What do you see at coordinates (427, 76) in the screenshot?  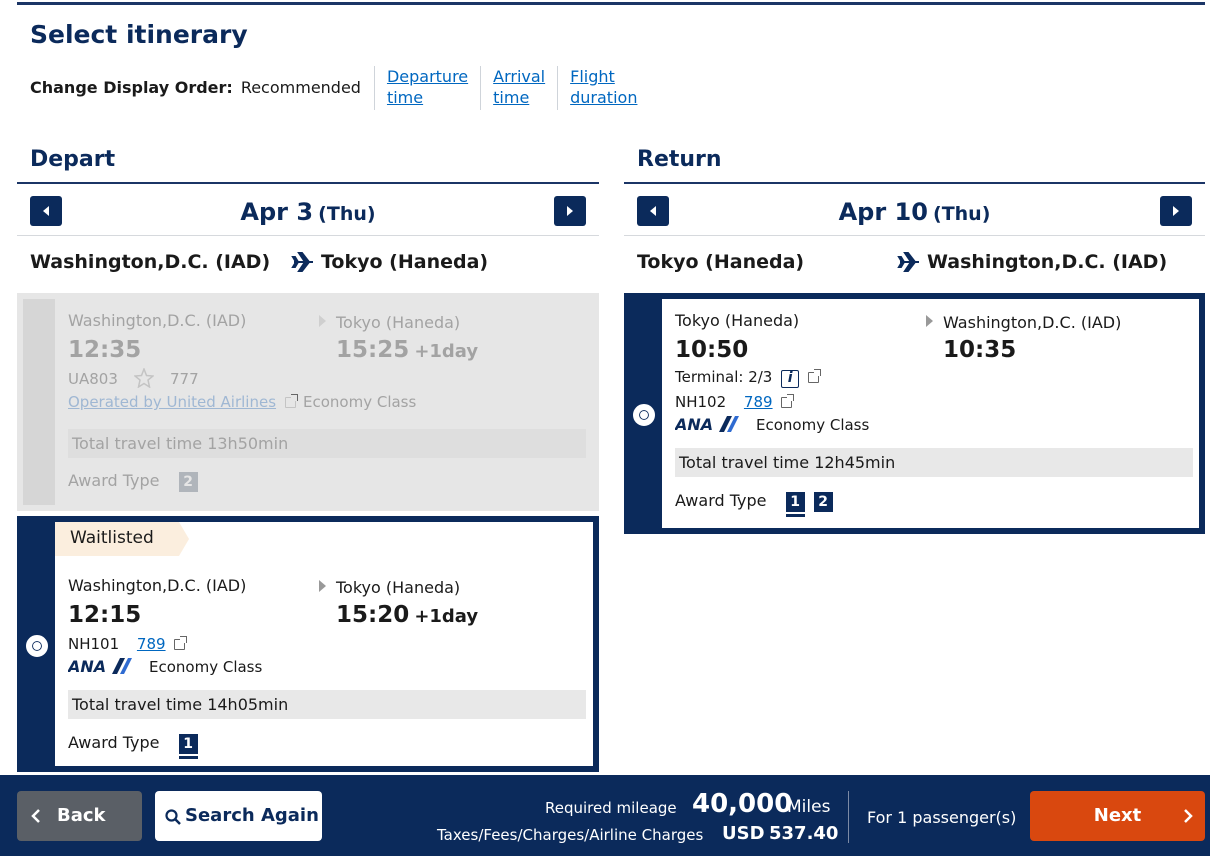 I see `sort-link-line: Departure` at bounding box center [427, 76].